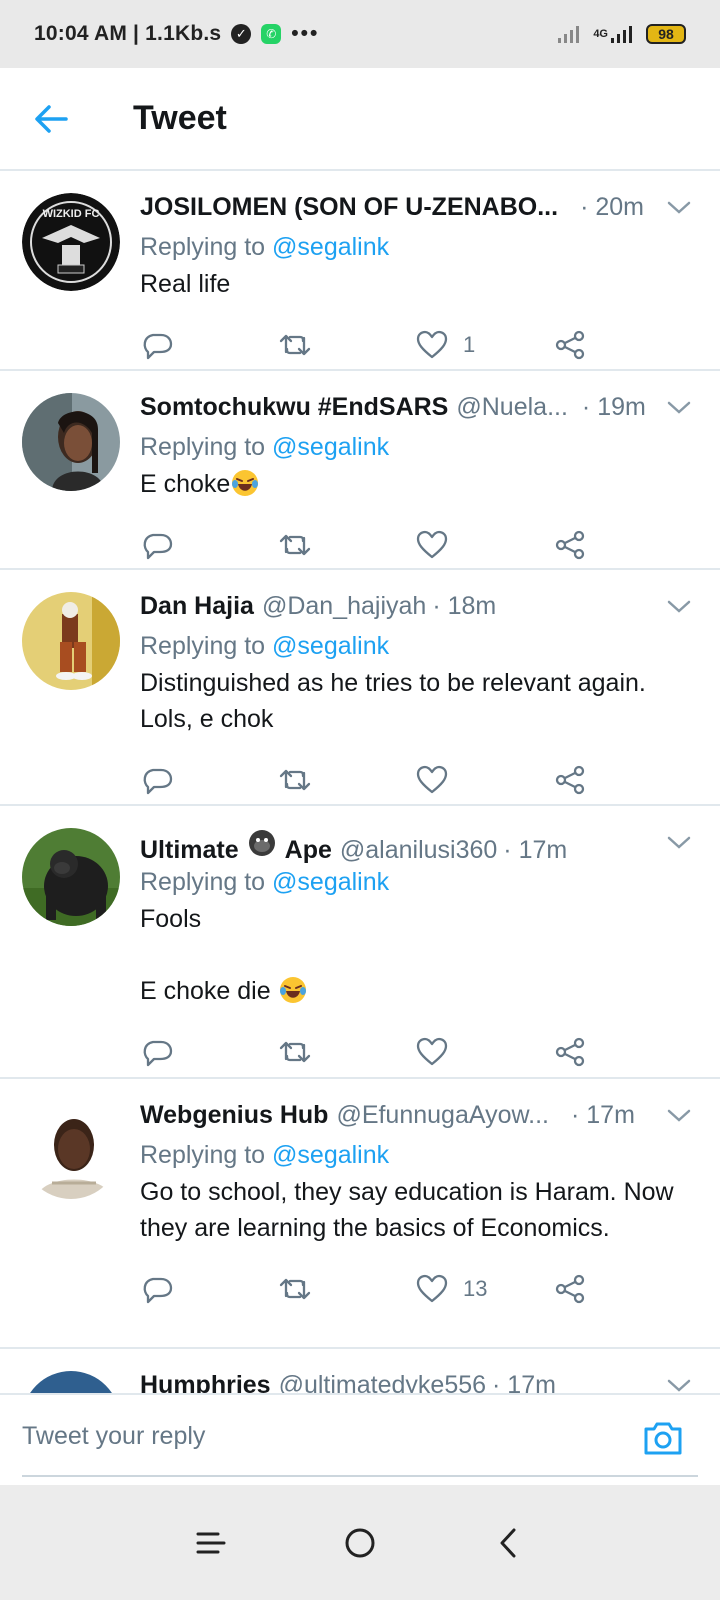 The image size is (720, 1600). What do you see at coordinates (294, 407) in the screenshot?
I see `author-name: Somtochukwu #EndSARS` at bounding box center [294, 407].